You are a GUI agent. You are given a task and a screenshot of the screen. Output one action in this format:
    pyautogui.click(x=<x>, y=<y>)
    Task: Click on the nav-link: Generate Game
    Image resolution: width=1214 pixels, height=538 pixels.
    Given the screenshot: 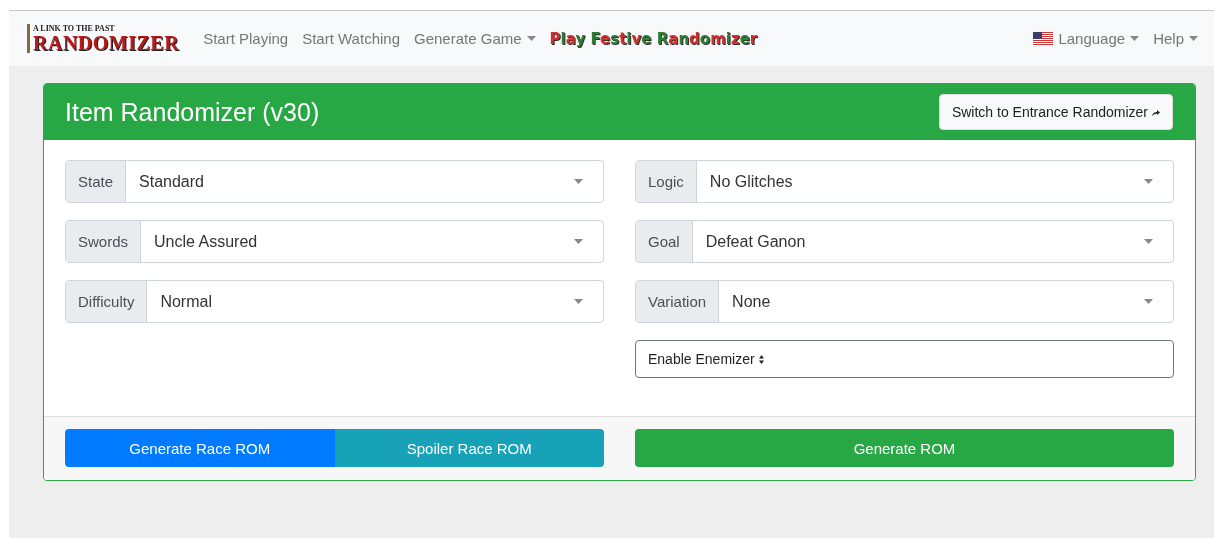 What is the action you would take?
    pyautogui.click(x=475, y=38)
    